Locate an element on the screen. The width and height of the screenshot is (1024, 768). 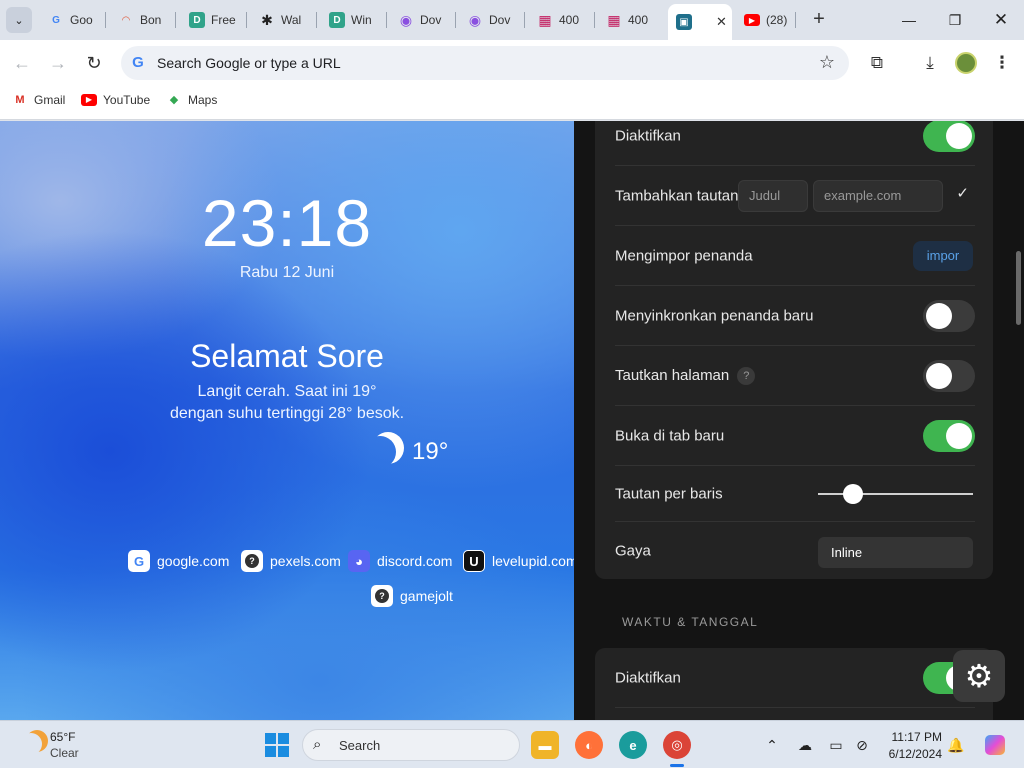
tab-7: ◉ Dov is located at coordinates (496, 20).